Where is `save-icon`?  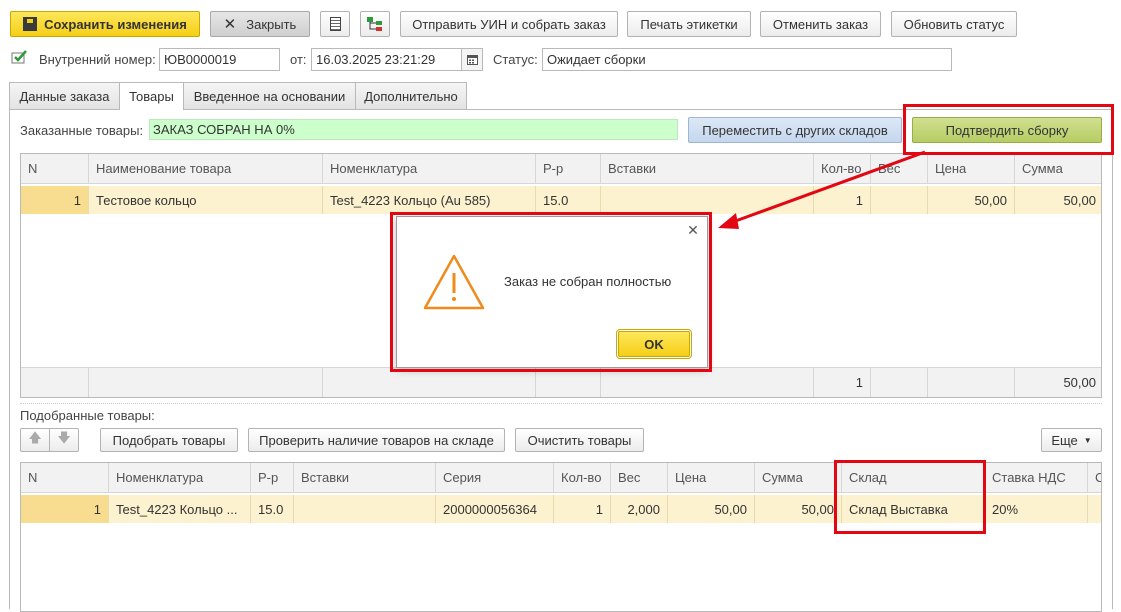
save-icon is located at coordinates (30, 24).